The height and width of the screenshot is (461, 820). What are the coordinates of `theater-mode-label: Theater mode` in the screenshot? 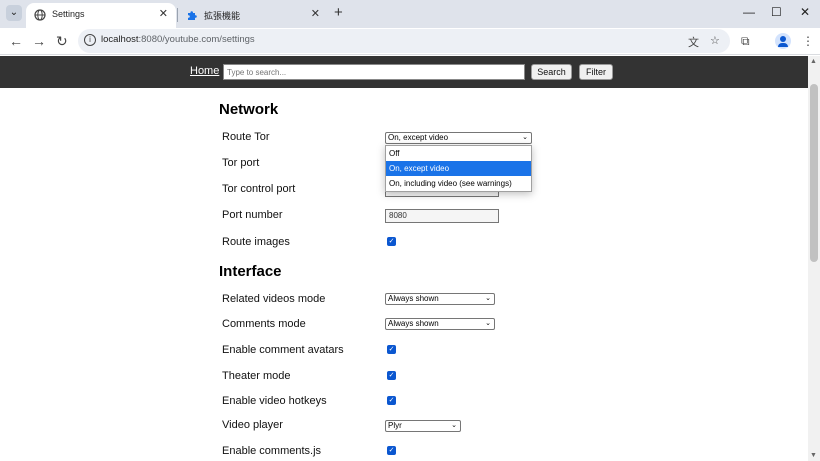 It's located at (256, 376).